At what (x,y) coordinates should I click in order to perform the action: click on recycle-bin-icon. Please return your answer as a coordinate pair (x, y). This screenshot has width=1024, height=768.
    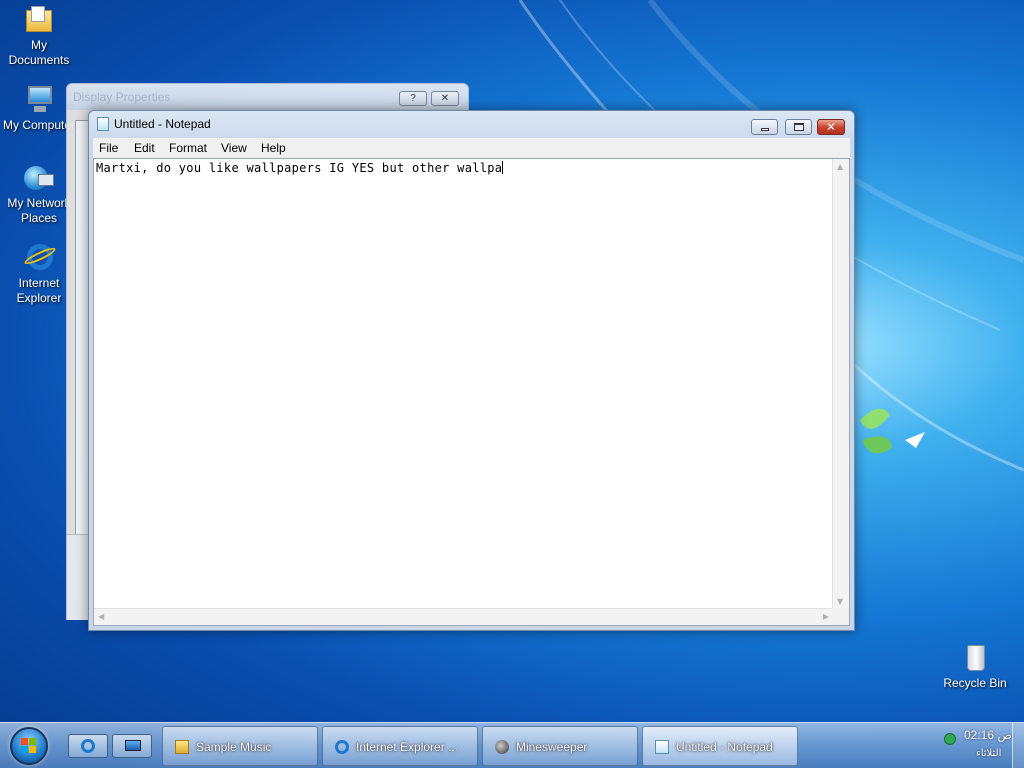
    Looking at the image, I should click on (975, 658).